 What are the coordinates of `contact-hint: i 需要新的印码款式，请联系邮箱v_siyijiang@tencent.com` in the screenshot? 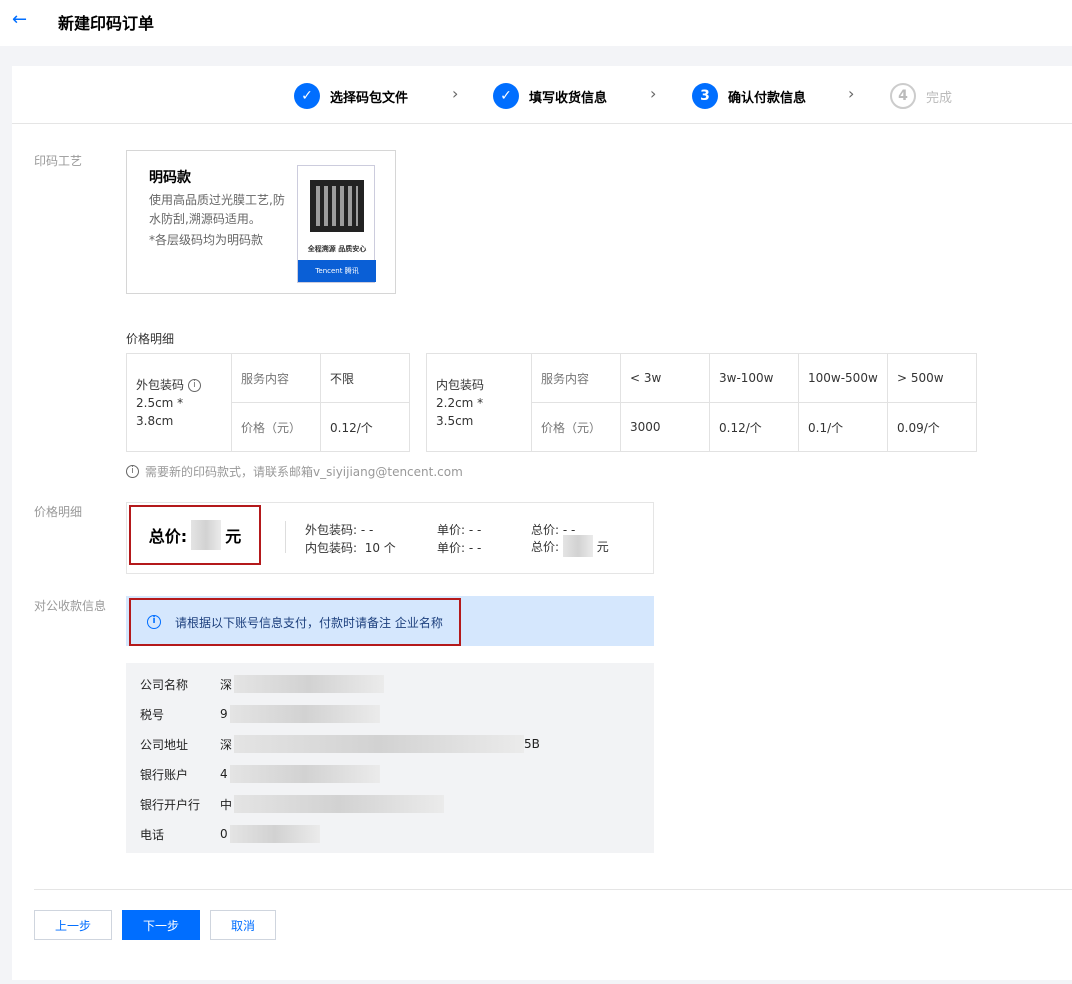 It's located at (294, 471).